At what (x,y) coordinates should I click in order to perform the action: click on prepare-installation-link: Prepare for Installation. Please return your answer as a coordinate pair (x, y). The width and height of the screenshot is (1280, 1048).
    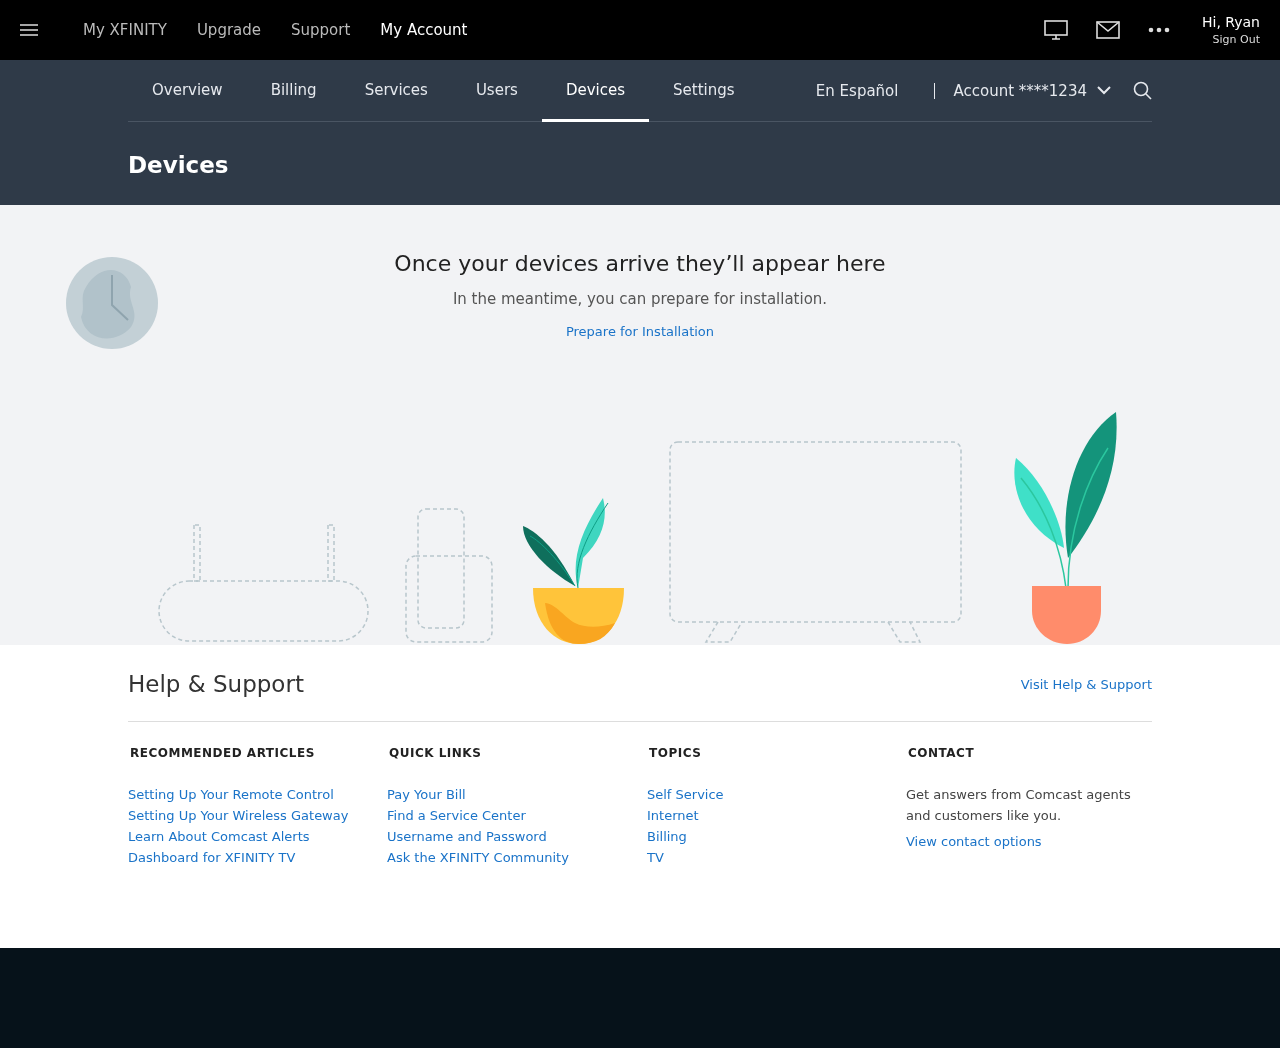
    Looking at the image, I should click on (640, 331).